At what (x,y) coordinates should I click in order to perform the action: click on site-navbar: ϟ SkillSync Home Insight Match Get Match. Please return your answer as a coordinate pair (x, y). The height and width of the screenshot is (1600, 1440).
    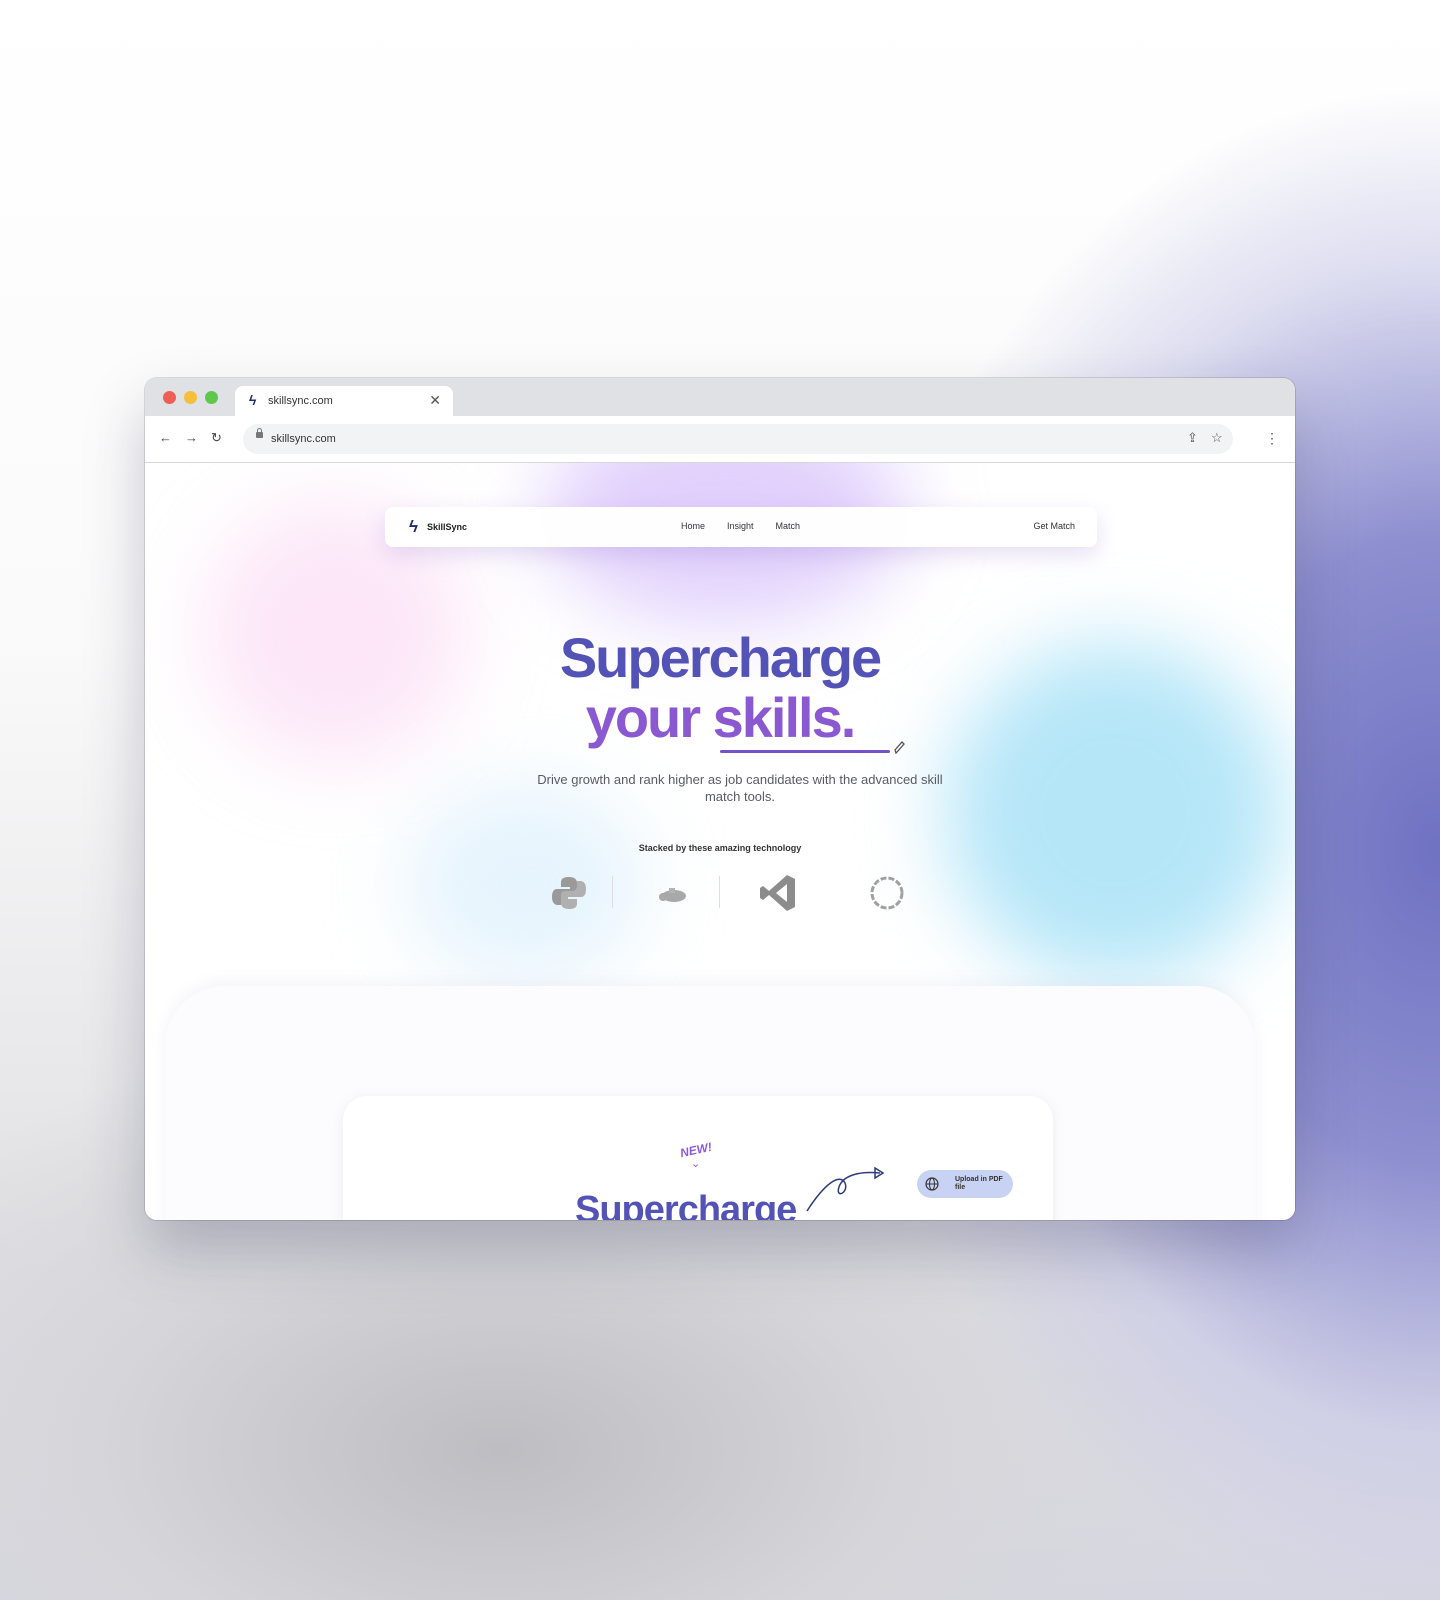
    Looking at the image, I should click on (741, 527).